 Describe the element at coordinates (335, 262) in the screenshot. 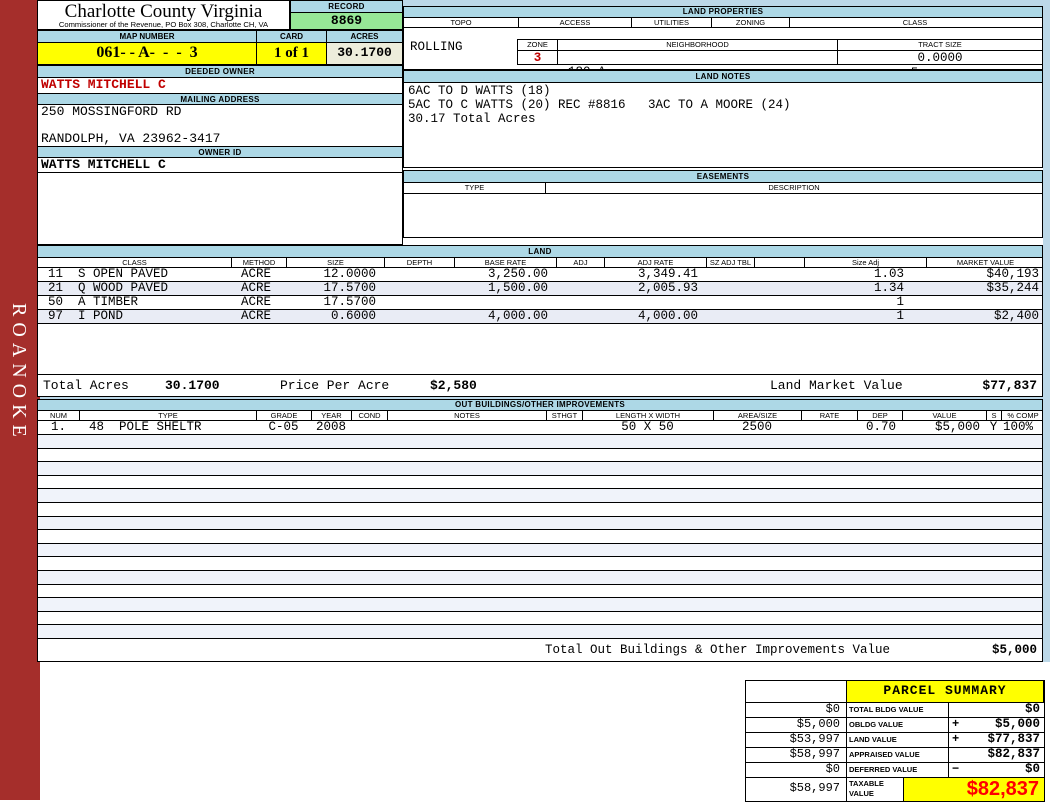

I see `column-header-size: SIZE` at that location.